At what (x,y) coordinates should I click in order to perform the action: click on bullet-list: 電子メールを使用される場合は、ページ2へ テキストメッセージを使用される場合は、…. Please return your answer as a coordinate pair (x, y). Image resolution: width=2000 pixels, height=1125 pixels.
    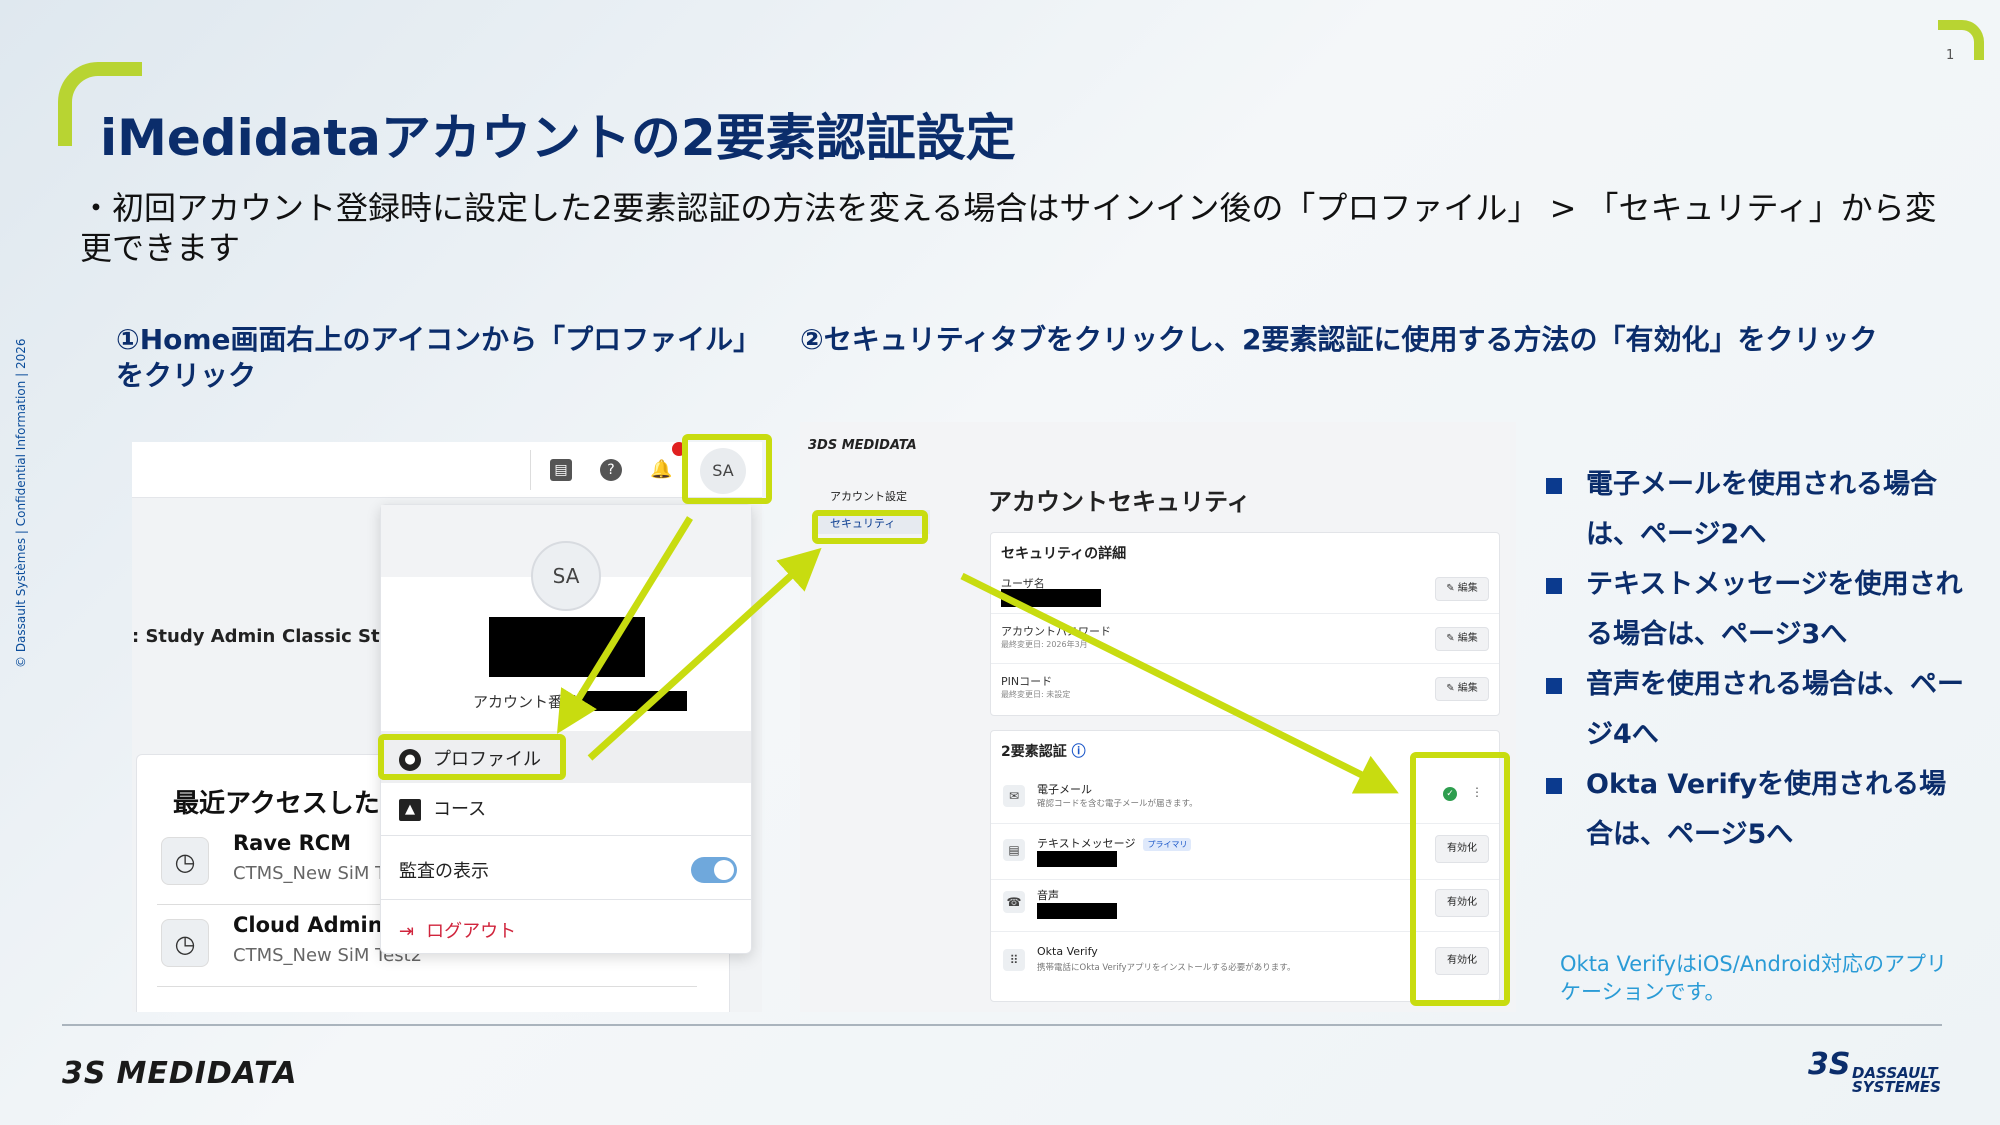
    Looking at the image, I should click on (1756, 660).